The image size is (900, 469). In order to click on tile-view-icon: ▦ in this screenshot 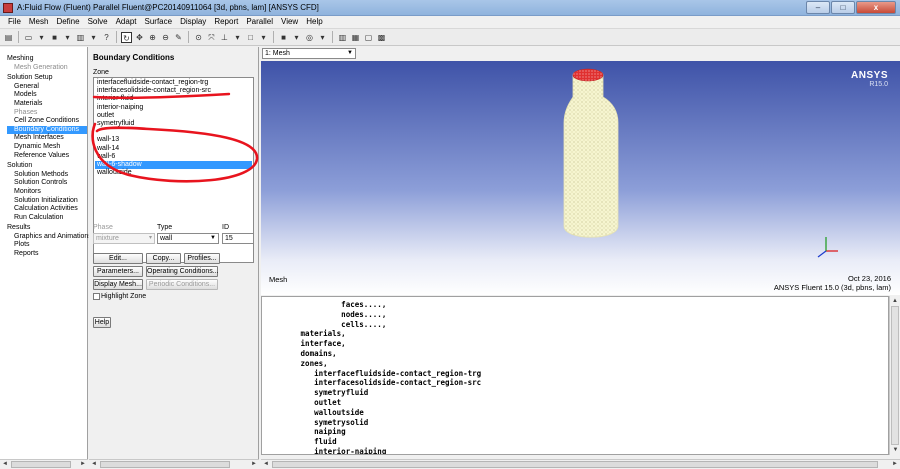, I will do `click(355, 37)`.